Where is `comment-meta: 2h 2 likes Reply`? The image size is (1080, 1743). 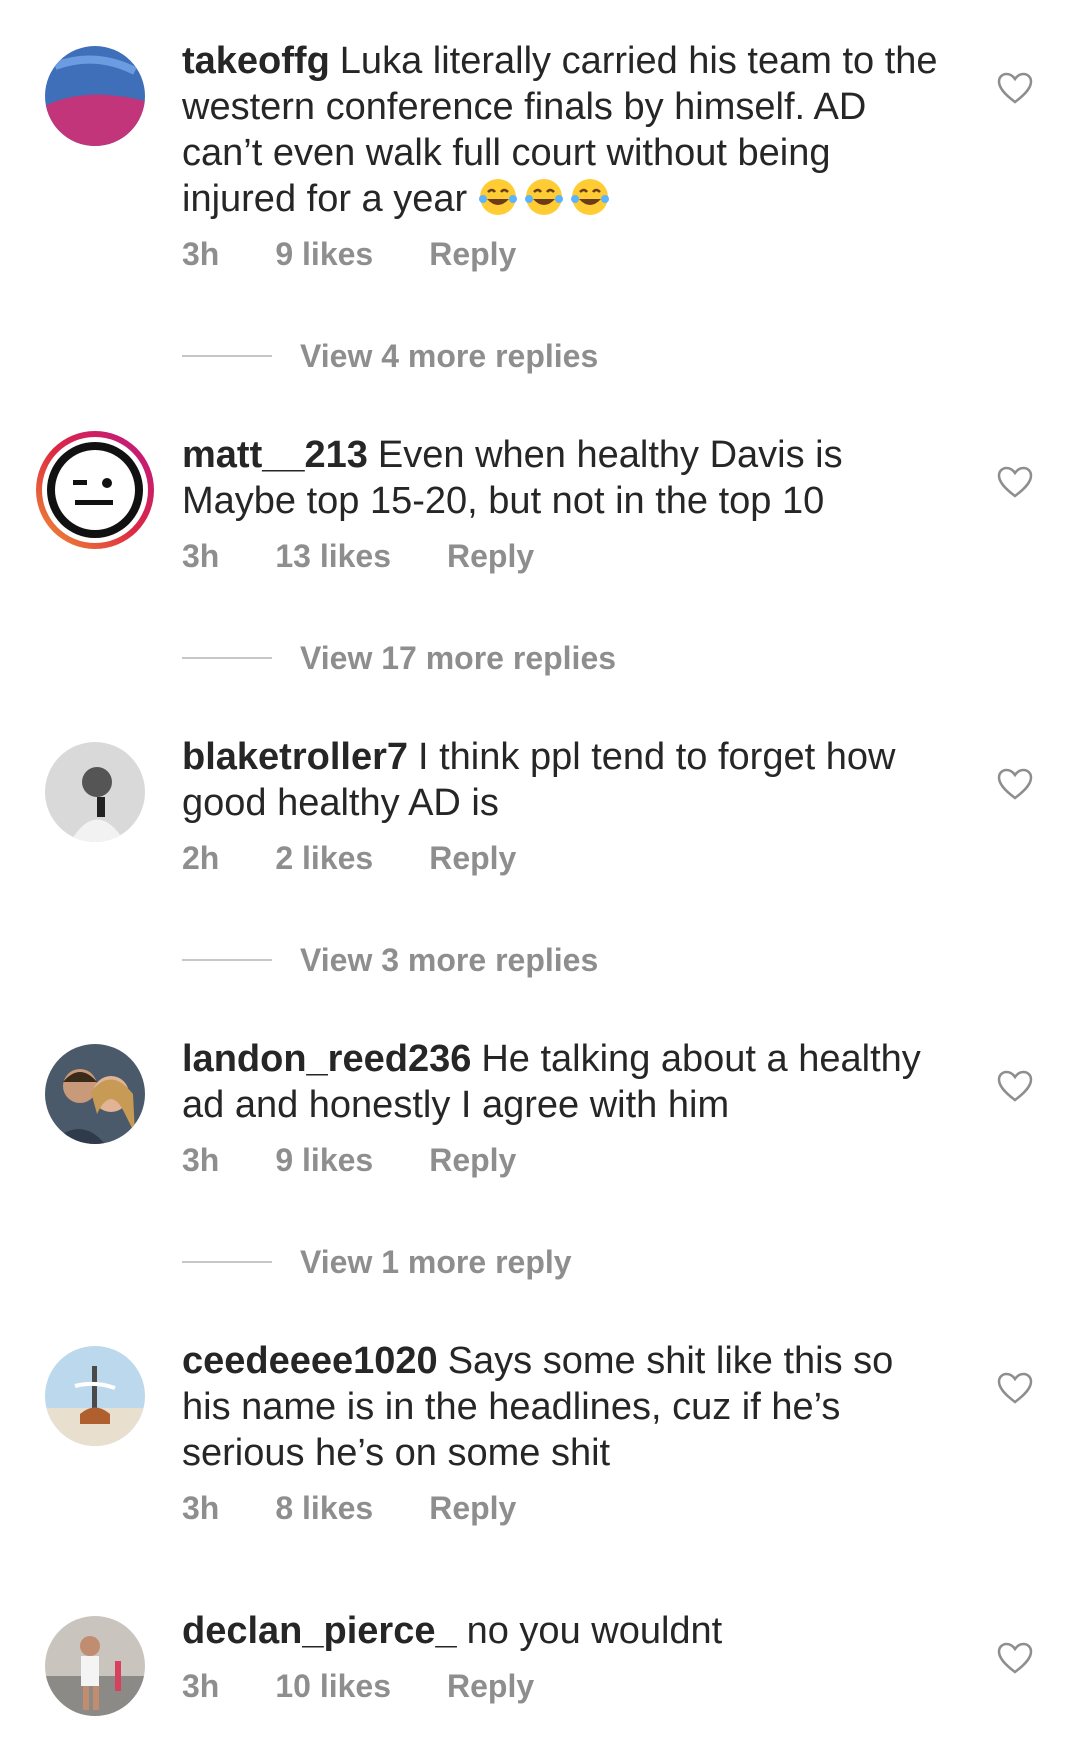
comment-meta: 2h 2 likes Reply is located at coordinates (562, 860).